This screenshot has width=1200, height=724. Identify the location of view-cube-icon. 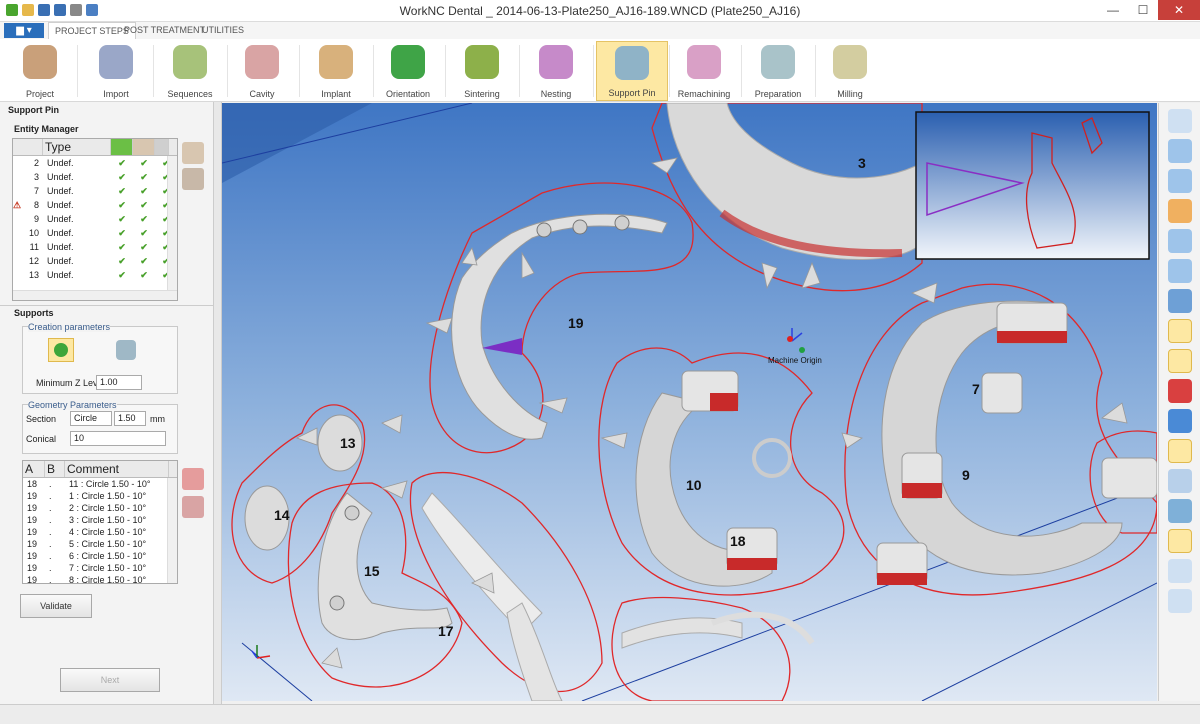
(1179, 151).